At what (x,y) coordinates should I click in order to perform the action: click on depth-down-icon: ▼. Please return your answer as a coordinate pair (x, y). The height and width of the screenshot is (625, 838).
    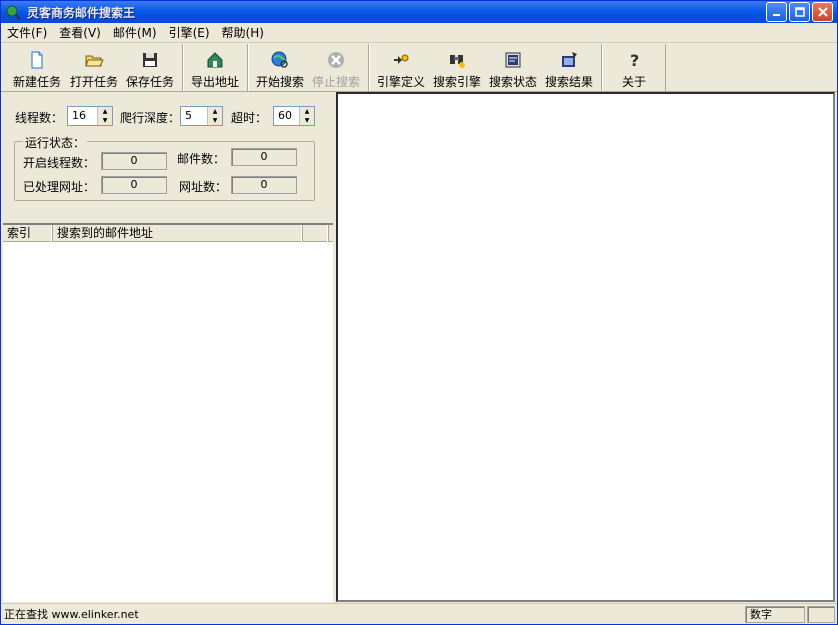
    Looking at the image, I should click on (215, 120).